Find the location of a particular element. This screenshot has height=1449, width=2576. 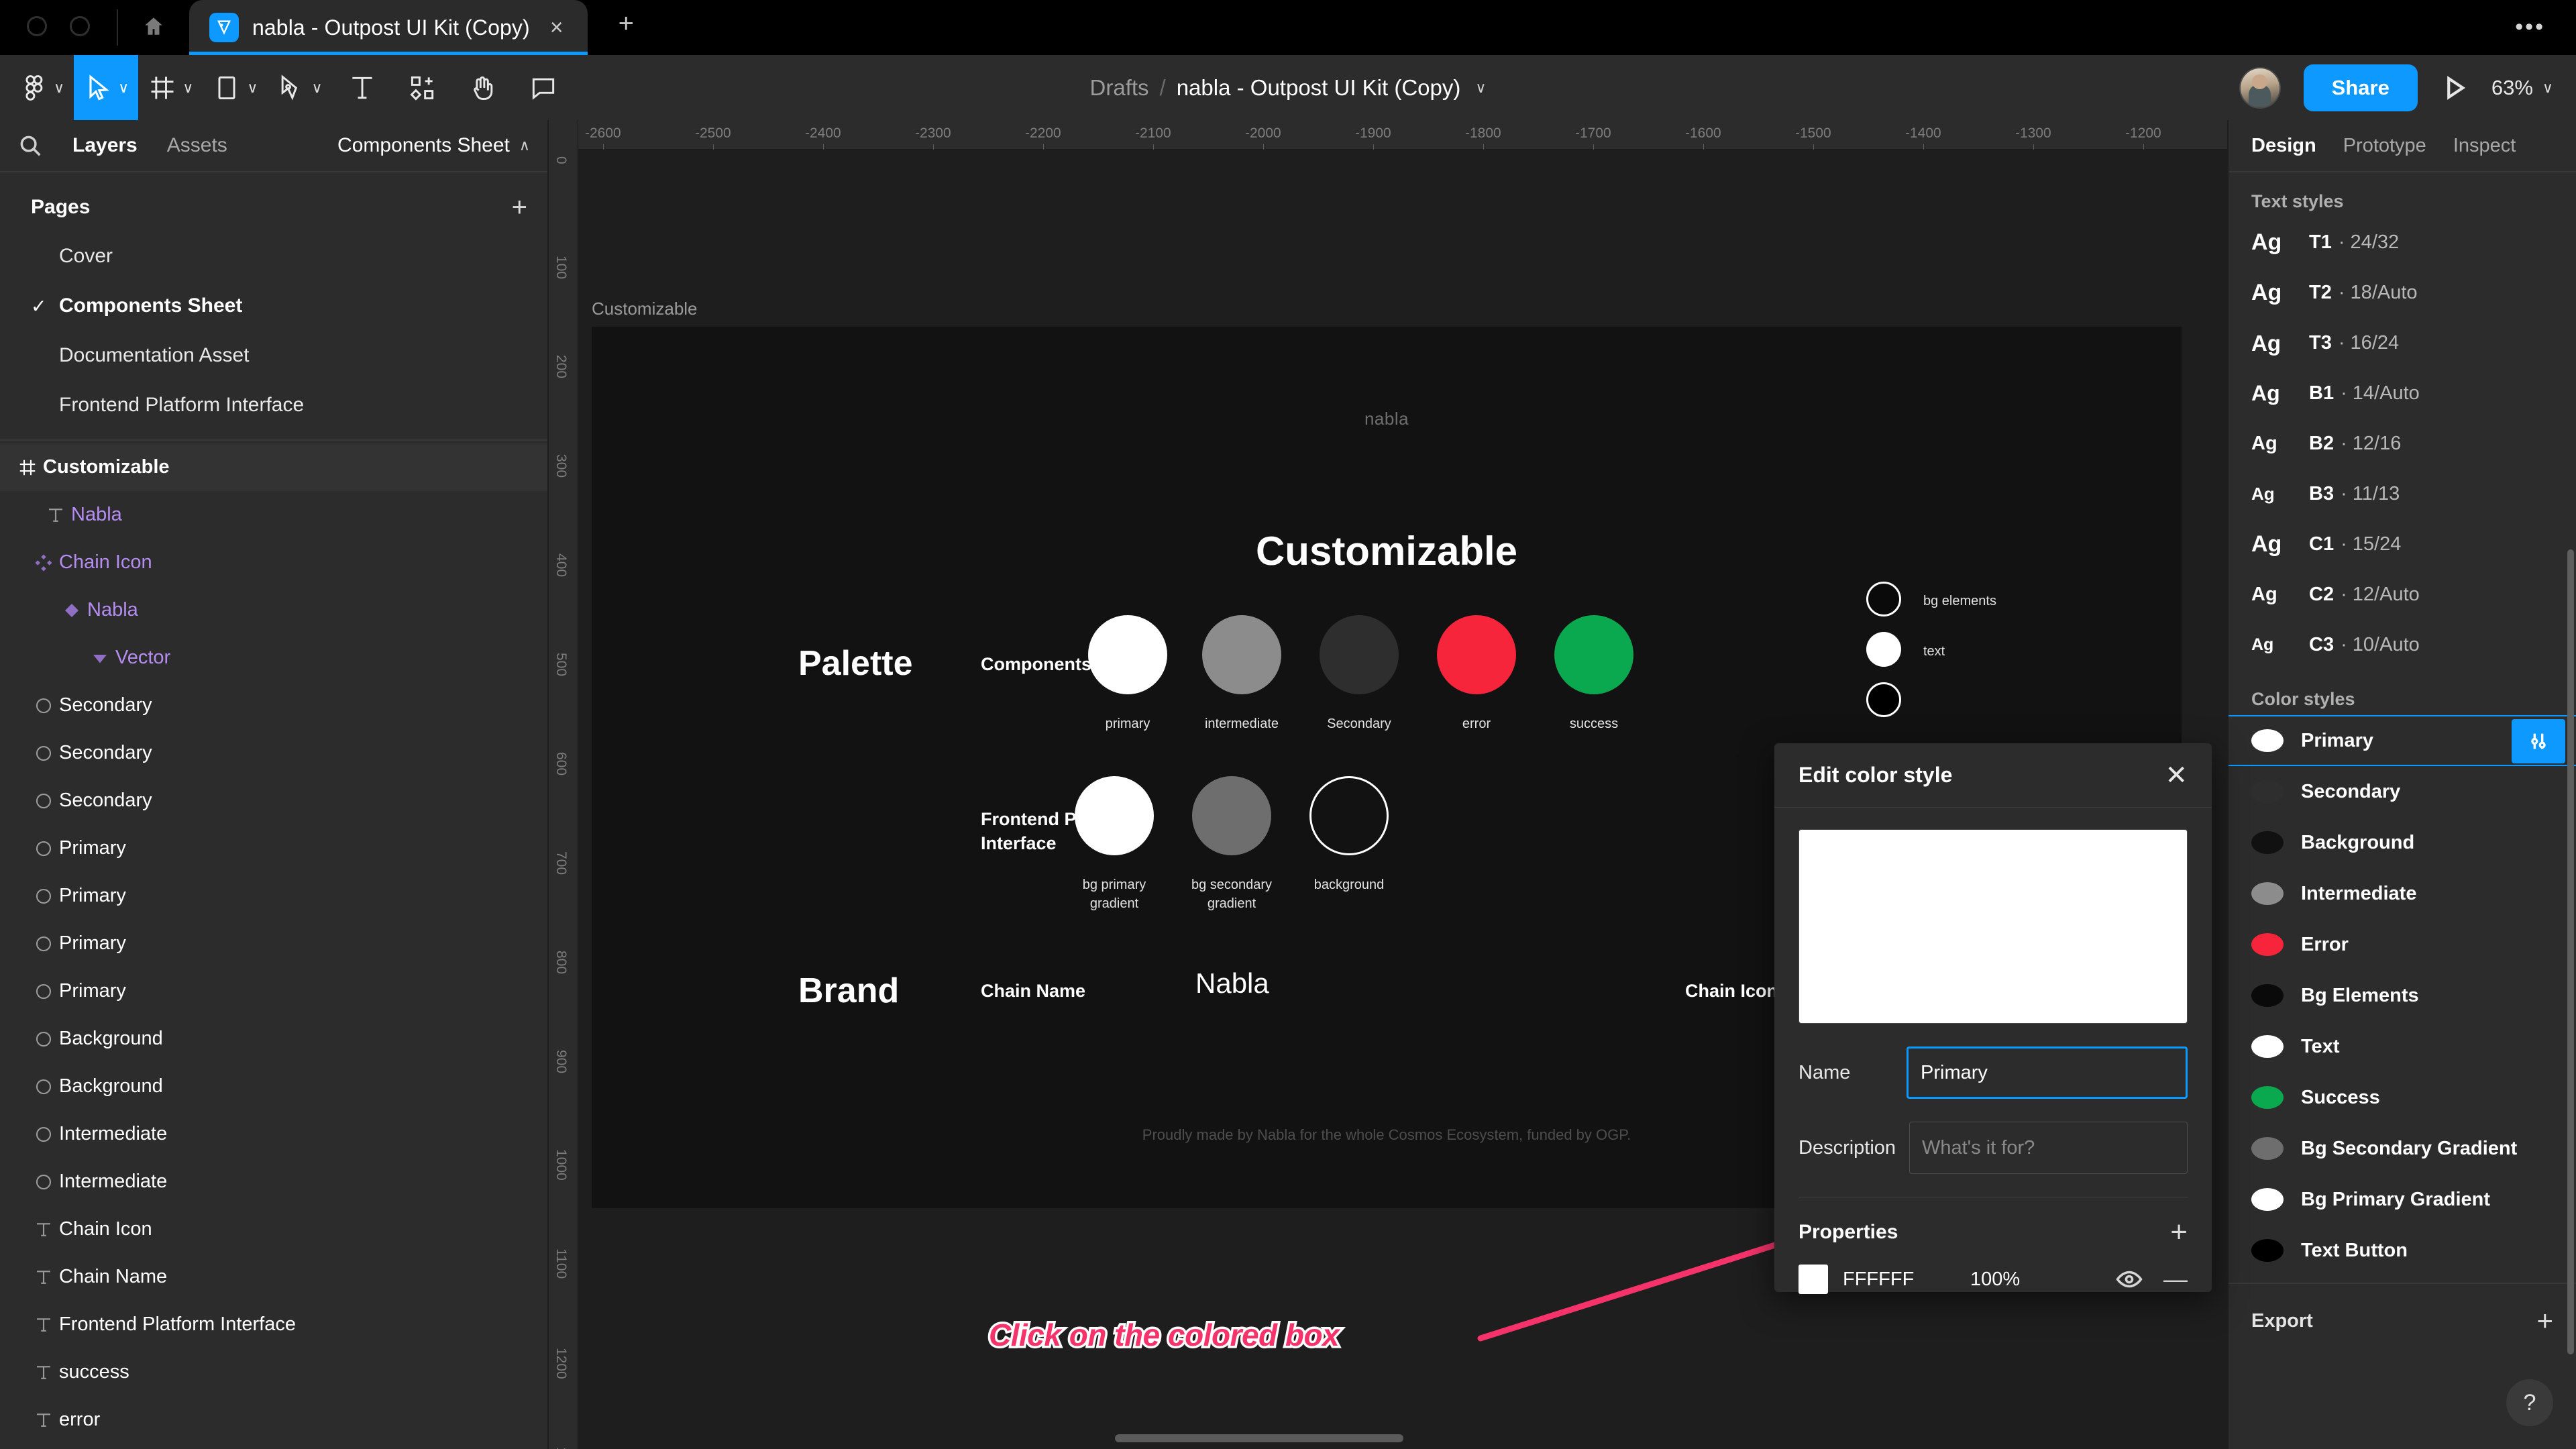

resources-tool-button is located at coordinates (422, 87).